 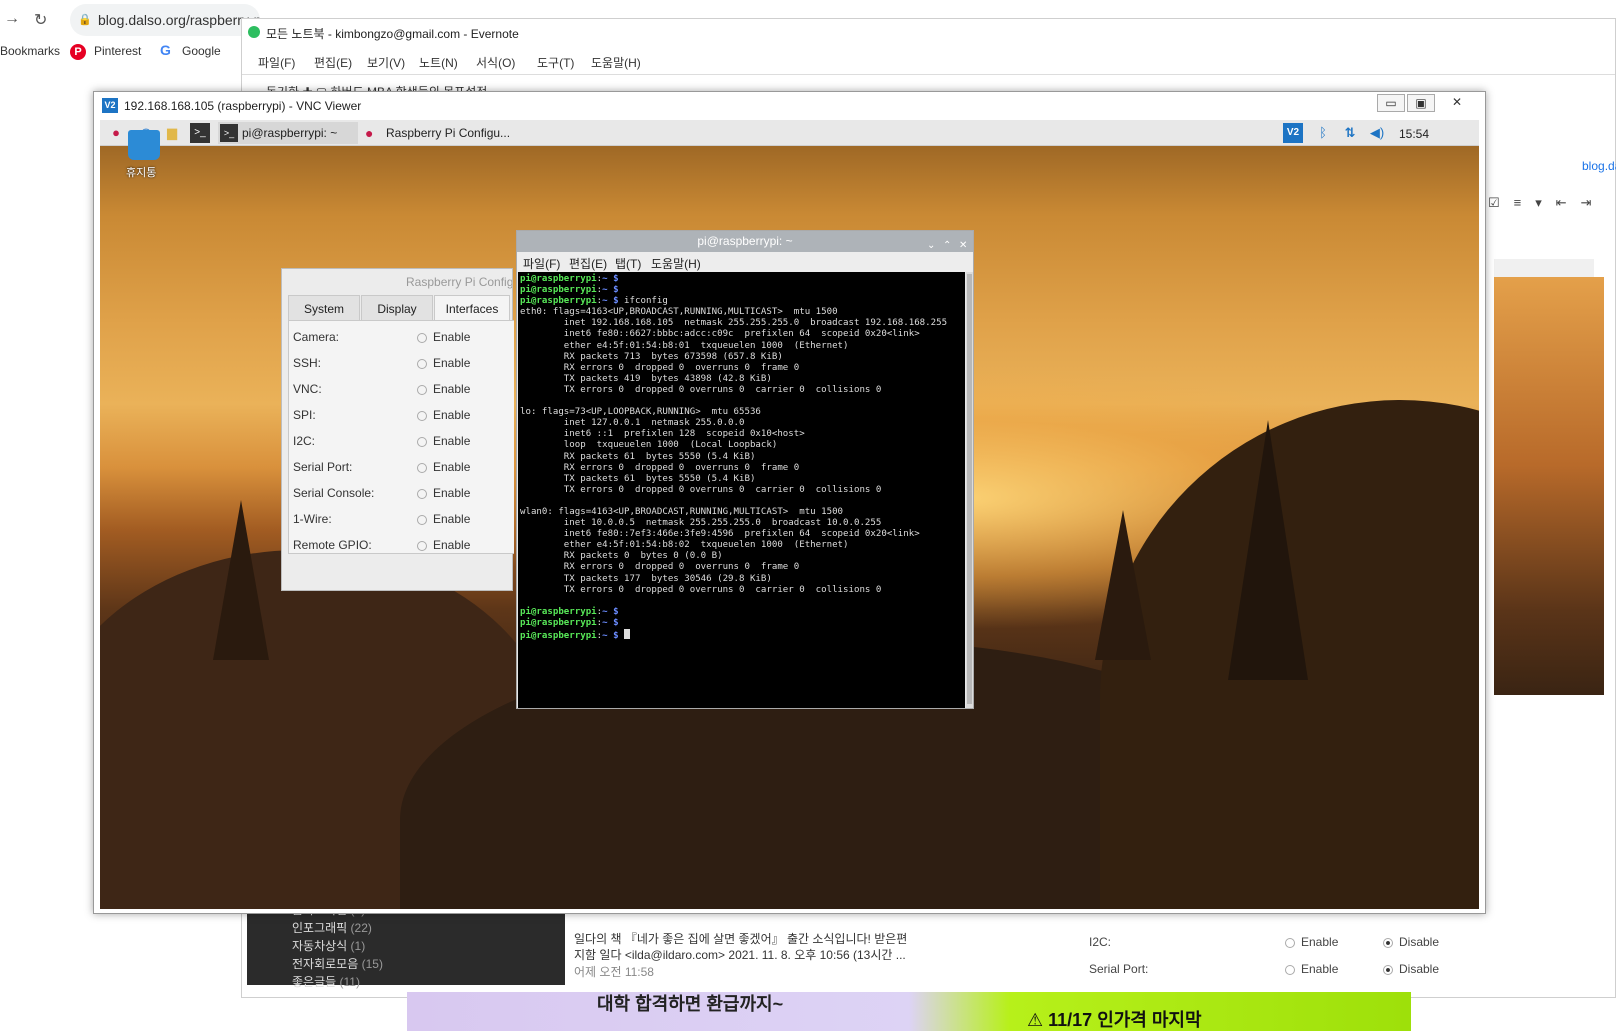 What do you see at coordinates (909, 1011) in the screenshot?
I see `ad-banner: 대학 합격하면 환급까지~ ⚠ 11/17 인가격 마지막` at bounding box center [909, 1011].